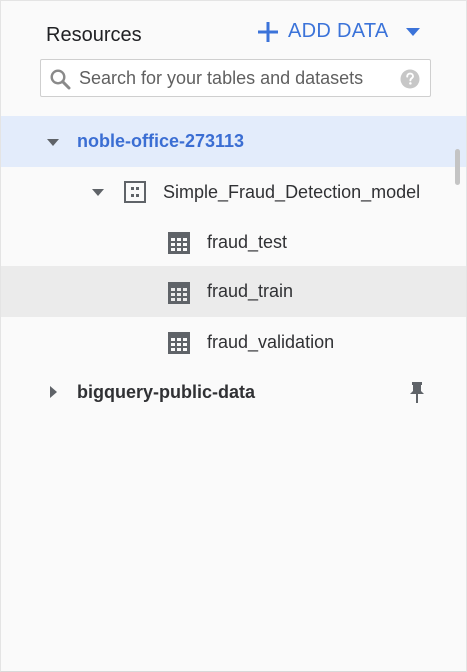 This screenshot has height=672, width=467. What do you see at coordinates (413, 32) in the screenshot?
I see `dropdown-caret-icon` at bounding box center [413, 32].